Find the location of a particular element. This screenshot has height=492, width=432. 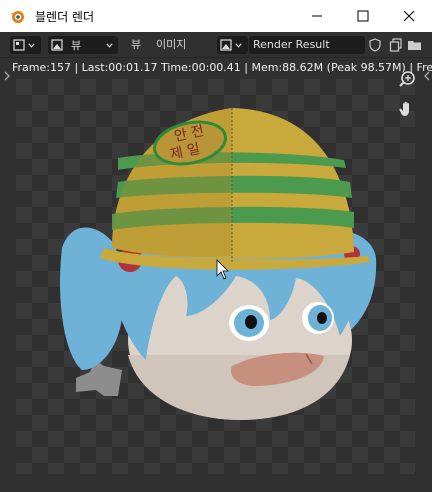

fake-user-button is located at coordinates (375, 45).